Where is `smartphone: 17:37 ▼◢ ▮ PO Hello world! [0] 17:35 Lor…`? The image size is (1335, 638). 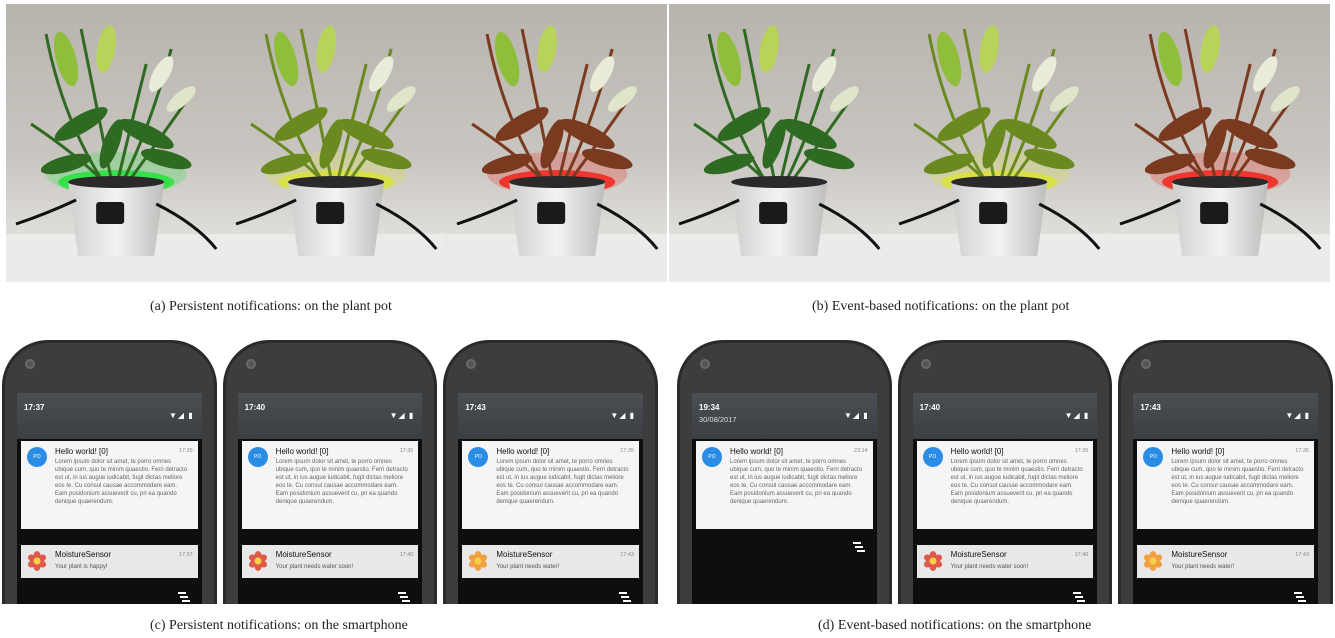 smartphone: 17:37 ▼◢ ▮ PO Hello world! [0] 17:35 Lor… is located at coordinates (109, 472).